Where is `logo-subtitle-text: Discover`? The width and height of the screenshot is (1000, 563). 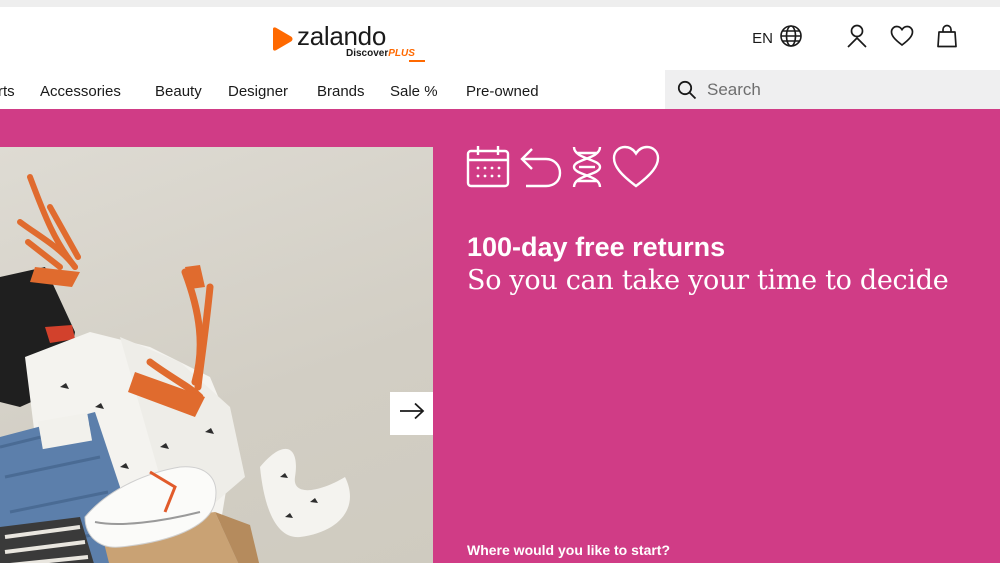 logo-subtitle-text: Discover is located at coordinates (367, 53).